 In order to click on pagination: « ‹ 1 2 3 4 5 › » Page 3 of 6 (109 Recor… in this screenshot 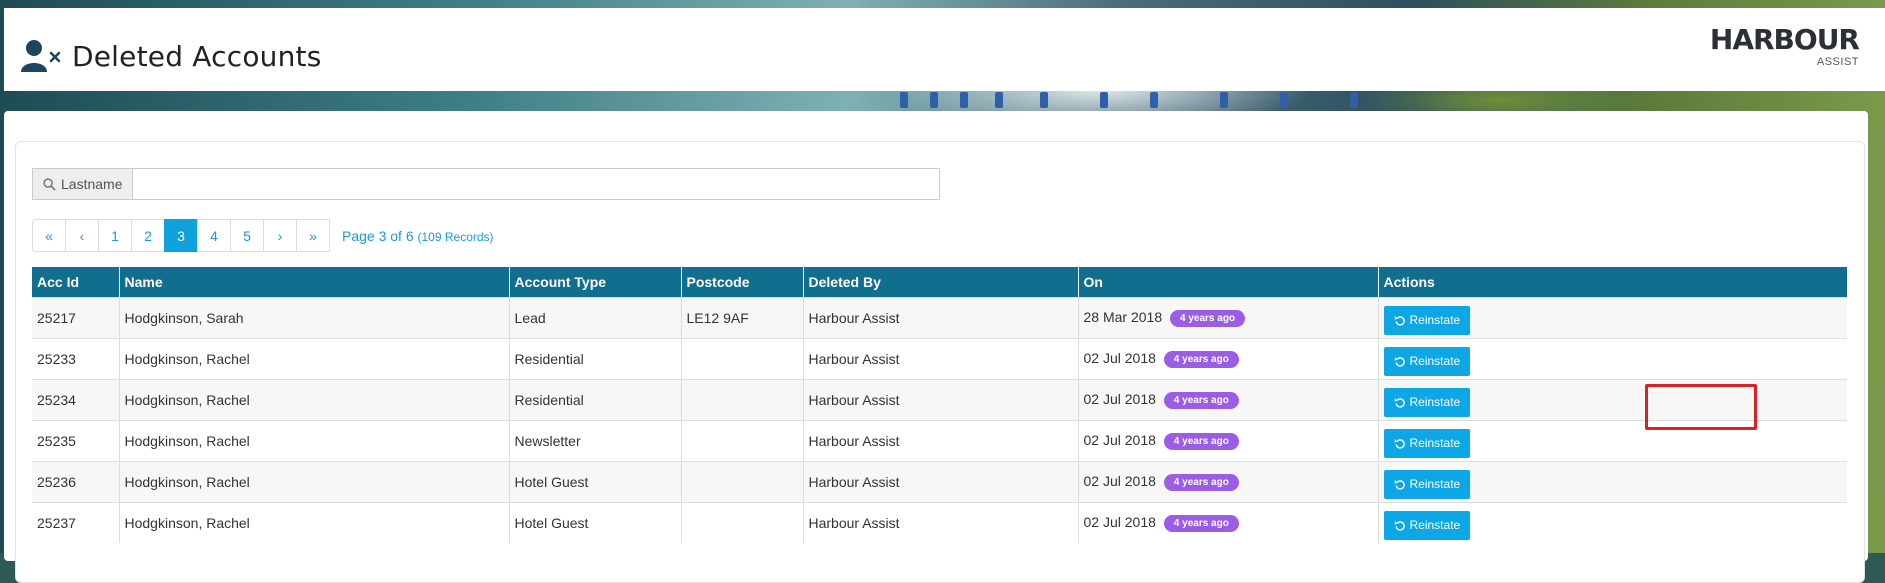, I will do `click(263, 235)`.